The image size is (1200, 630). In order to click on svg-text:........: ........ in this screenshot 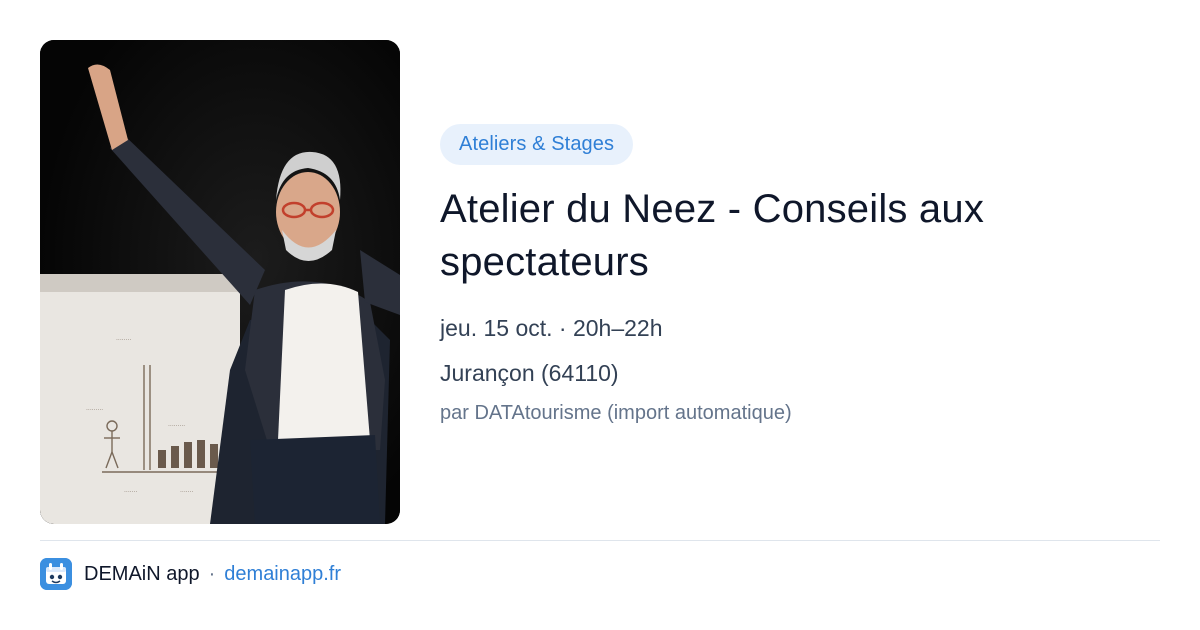, I will do `click(123, 338)`.